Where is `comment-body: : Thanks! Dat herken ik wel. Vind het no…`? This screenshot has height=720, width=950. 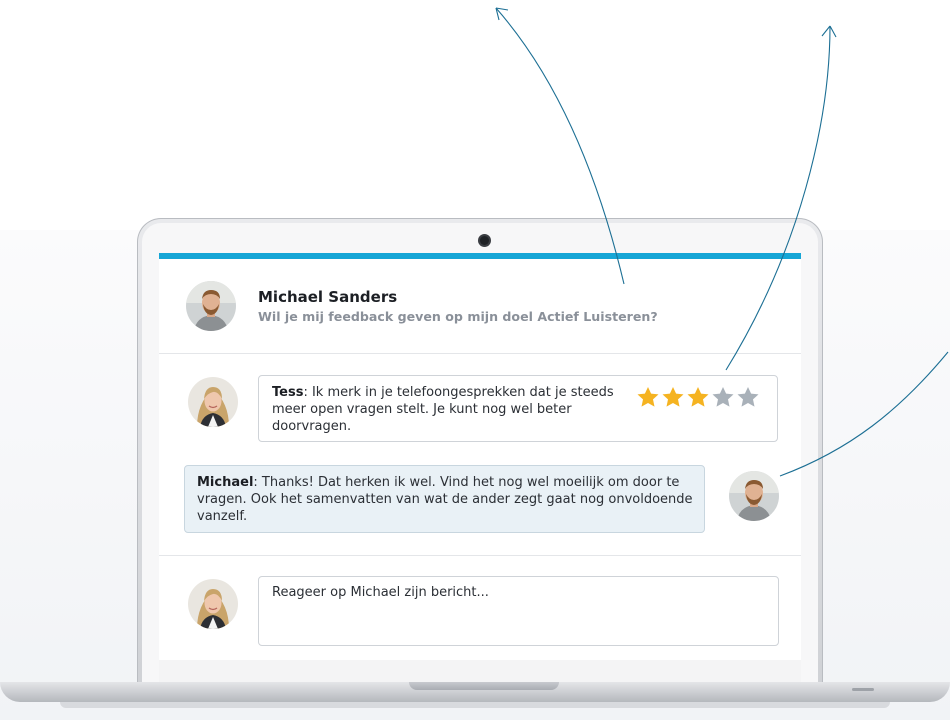
comment-body: : Thanks! Dat herken ik wel. Vind het no… is located at coordinates (445, 499).